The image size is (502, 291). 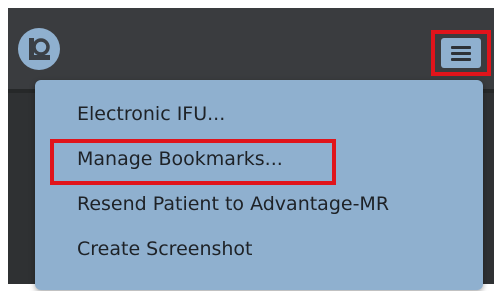 I want to click on menu-button, so click(x=461, y=53).